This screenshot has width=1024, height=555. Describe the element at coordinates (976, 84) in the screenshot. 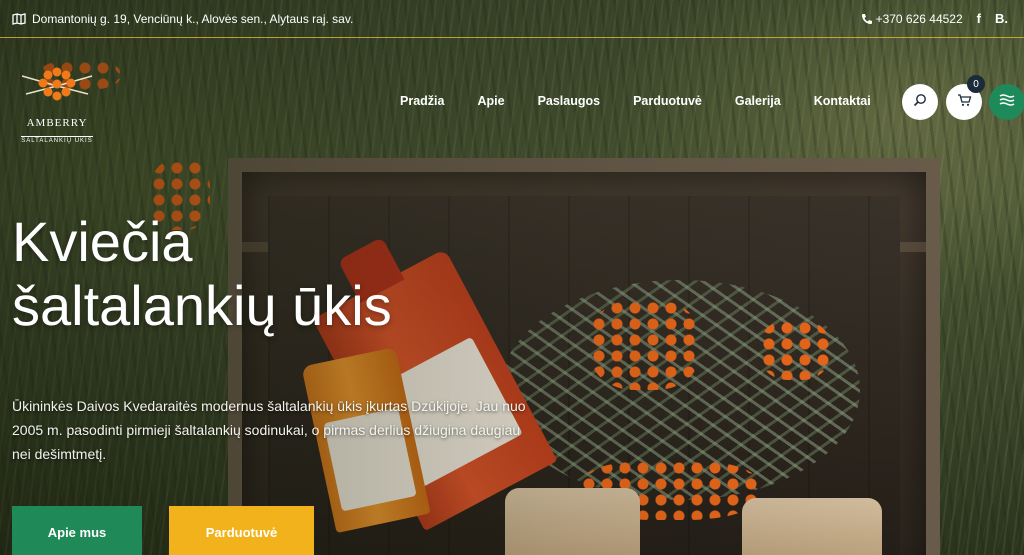

I see `cart-count-badge: 0` at that location.